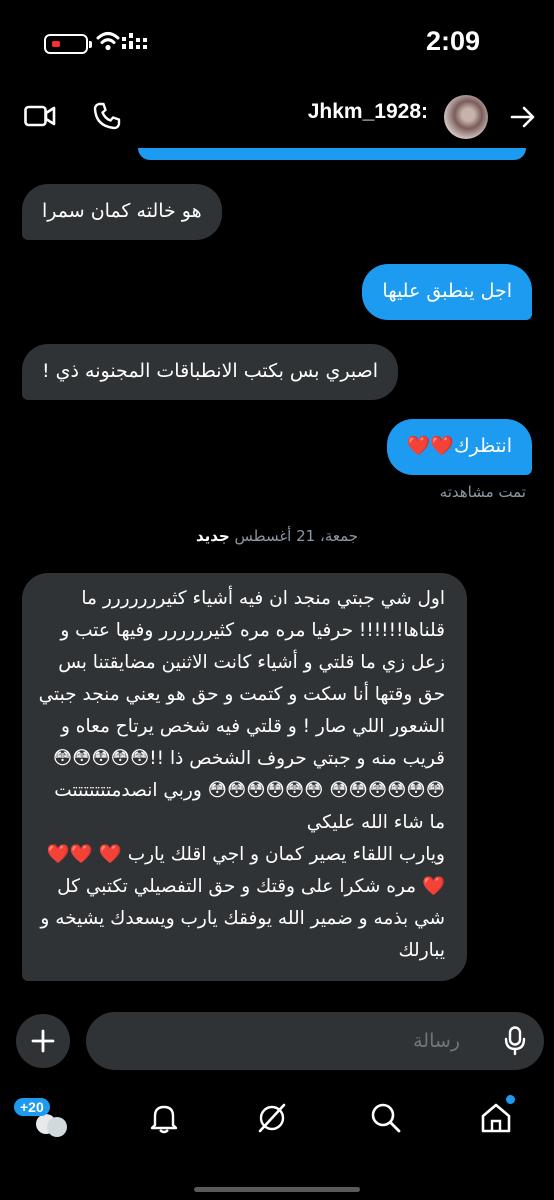  I want to click on video-call-icon, so click(40, 116).